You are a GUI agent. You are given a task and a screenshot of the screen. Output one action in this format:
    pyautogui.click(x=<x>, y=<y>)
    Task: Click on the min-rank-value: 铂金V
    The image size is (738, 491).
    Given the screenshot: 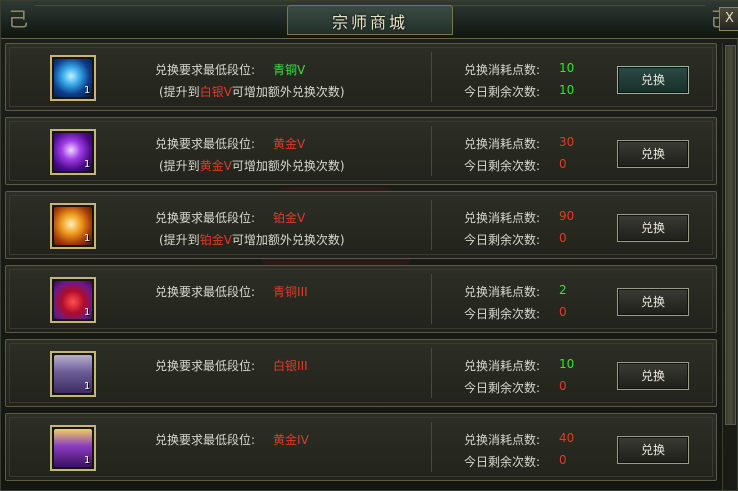 What is the action you would take?
    pyautogui.click(x=289, y=218)
    